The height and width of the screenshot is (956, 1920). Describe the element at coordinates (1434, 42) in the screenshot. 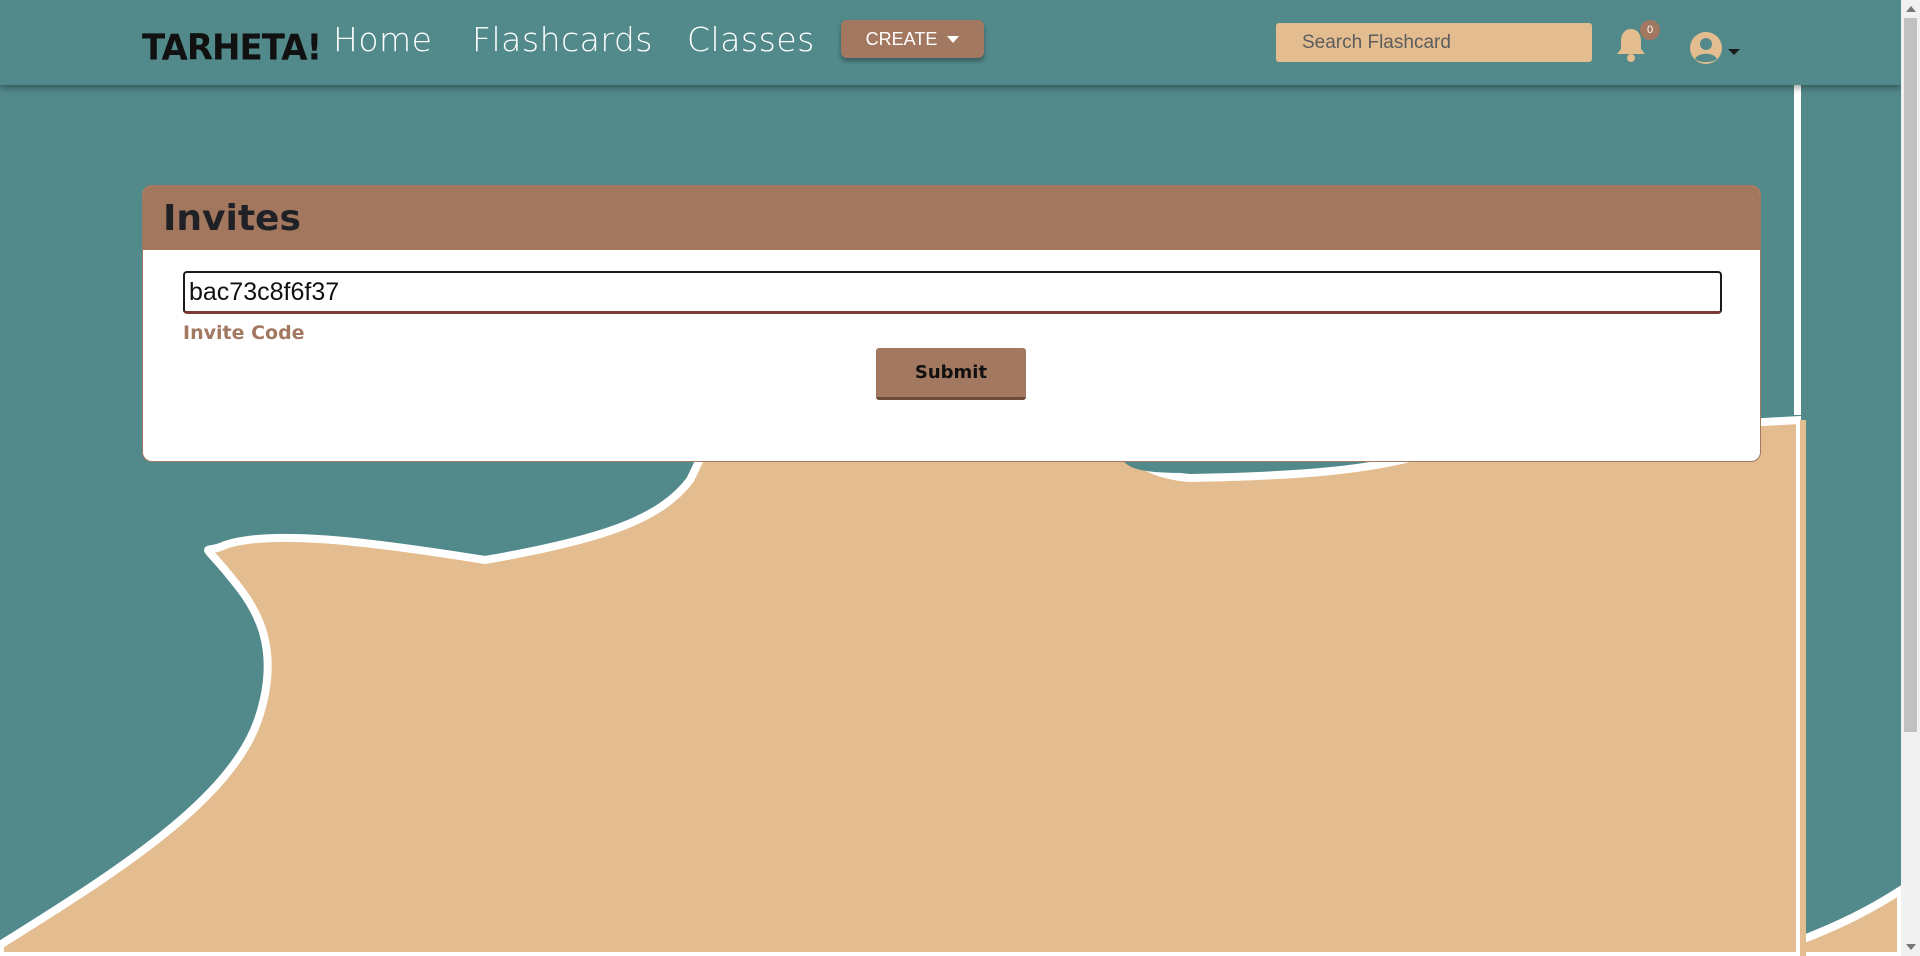

I see `search-input` at that location.